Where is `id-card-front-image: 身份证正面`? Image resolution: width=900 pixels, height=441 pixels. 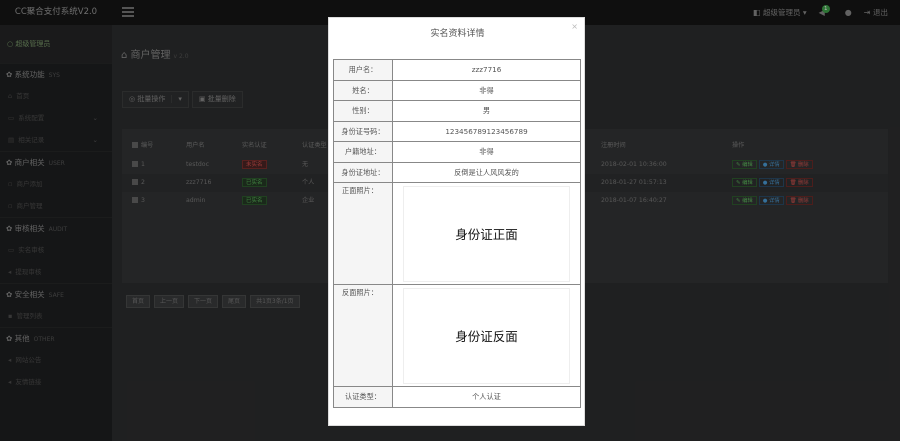 id-card-front-image: 身份证正面 is located at coordinates (486, 233).